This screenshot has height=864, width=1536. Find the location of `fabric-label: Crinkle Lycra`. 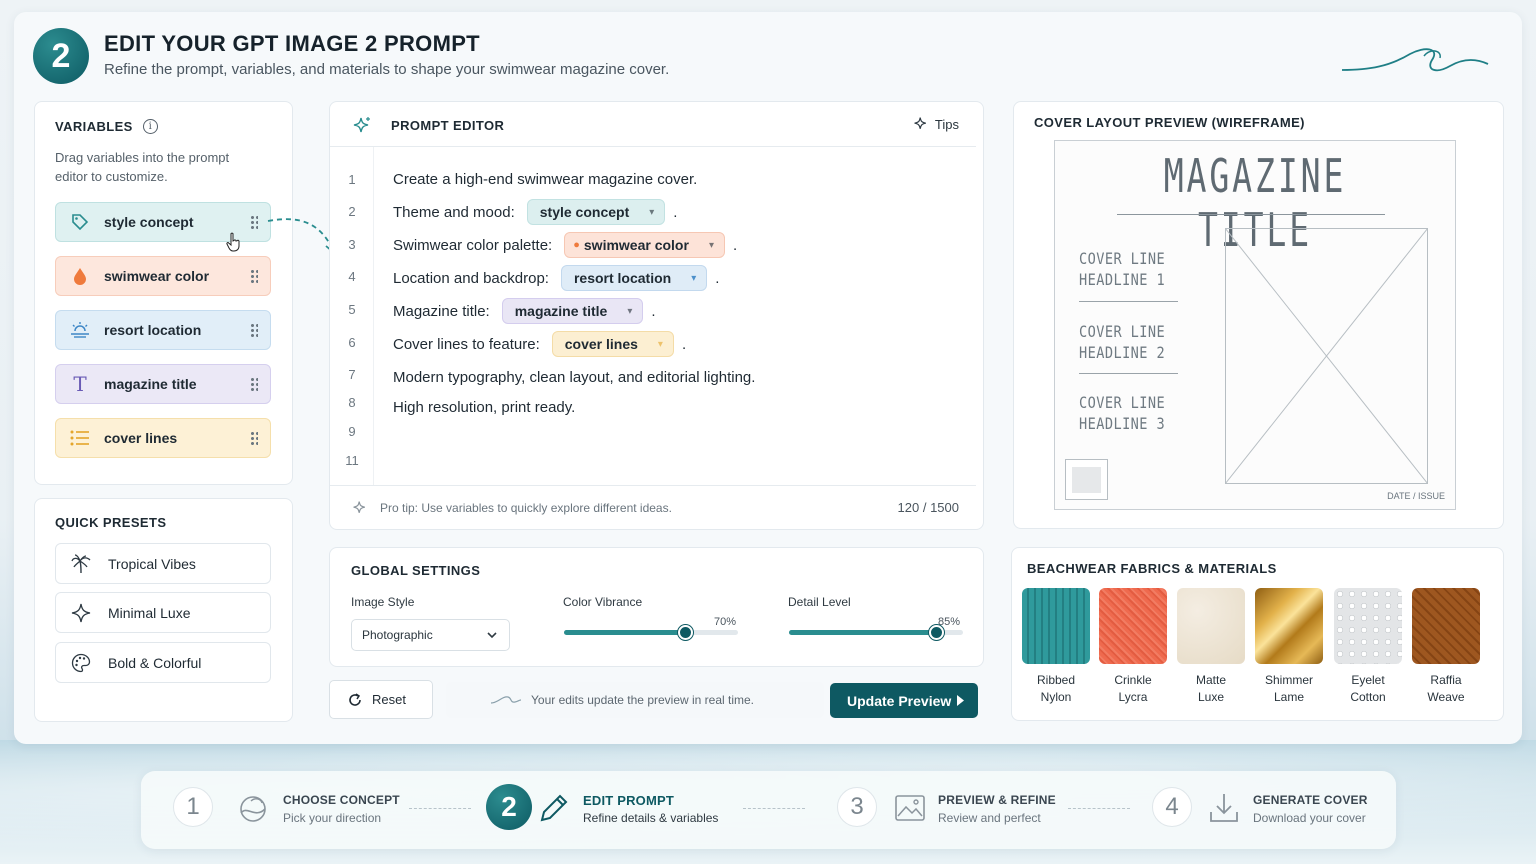

fabric-label: Crinkle Lycra is located at coordinates (1133, 688).